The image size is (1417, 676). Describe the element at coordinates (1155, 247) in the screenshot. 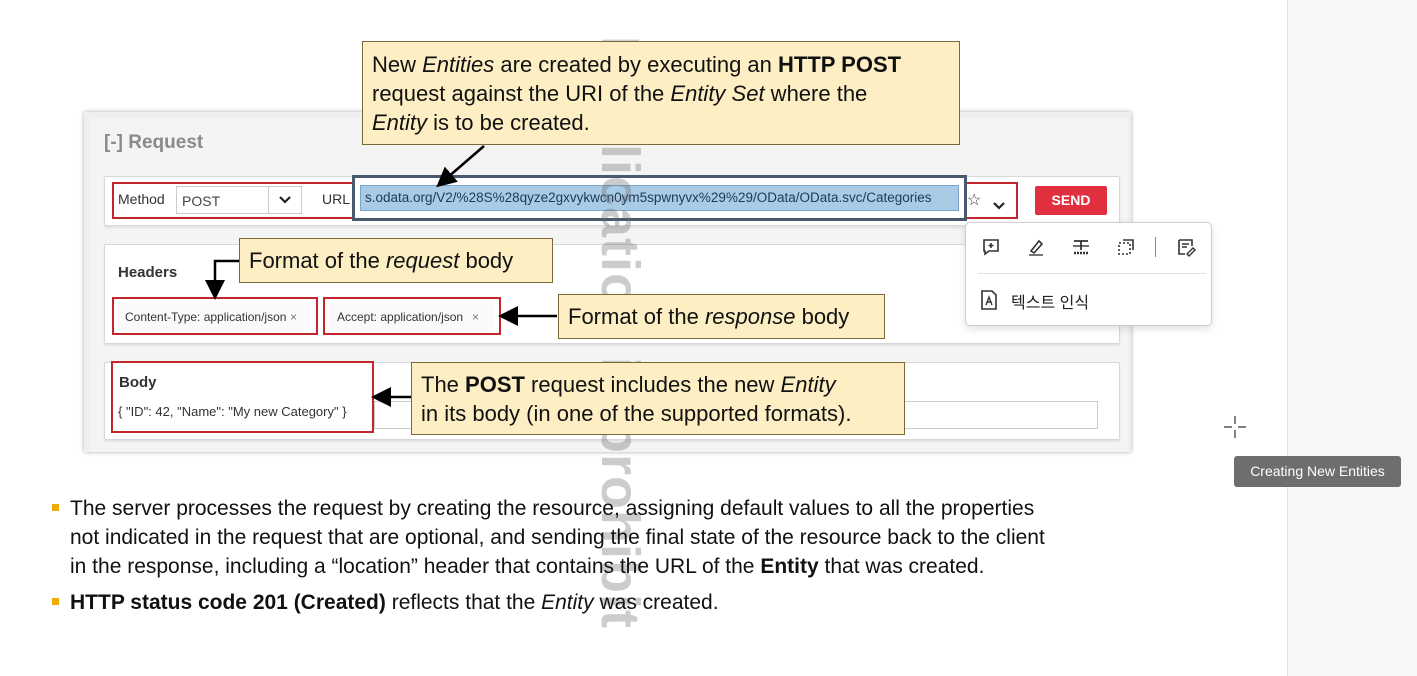

I see `toolbar-separator` at that location.